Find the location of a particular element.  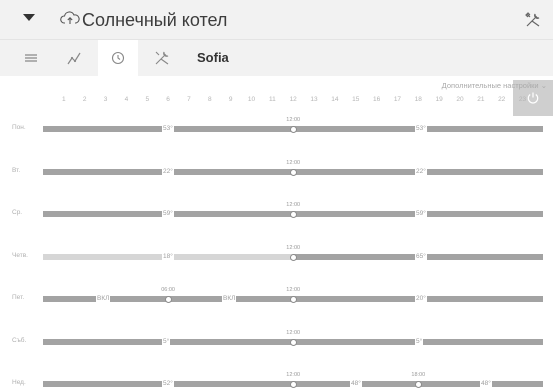

hour-label: 23 is located at coordinates (522, 99).